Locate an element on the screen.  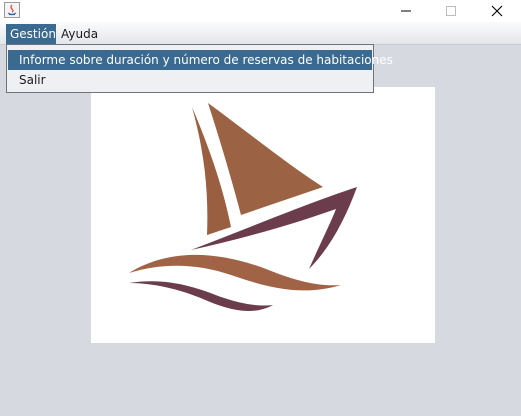
menu-bar: Gestión Ayuda is located at coordinates (260, 33).